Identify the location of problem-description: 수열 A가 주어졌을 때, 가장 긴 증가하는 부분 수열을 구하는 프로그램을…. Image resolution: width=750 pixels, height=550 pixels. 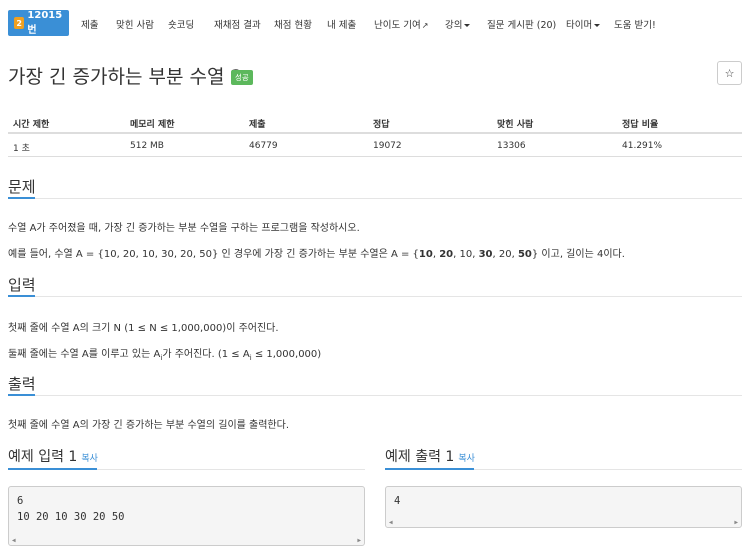
(184, 228).